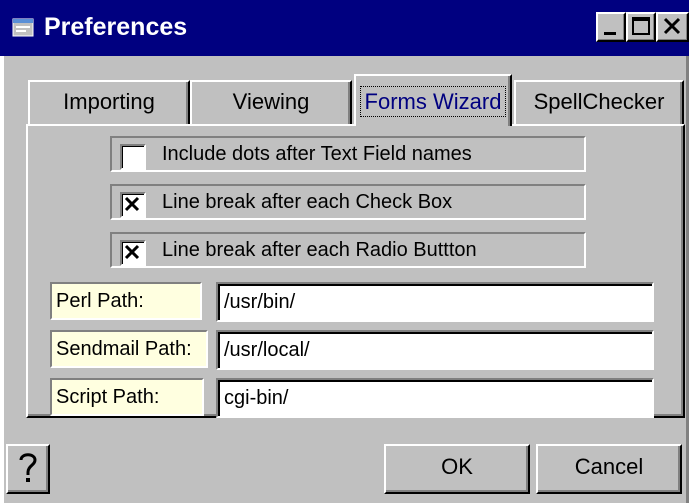  What do you see at coordinates (23, 27) in the screenshot?
I see `app-icon` at bounding box center [23, 27].